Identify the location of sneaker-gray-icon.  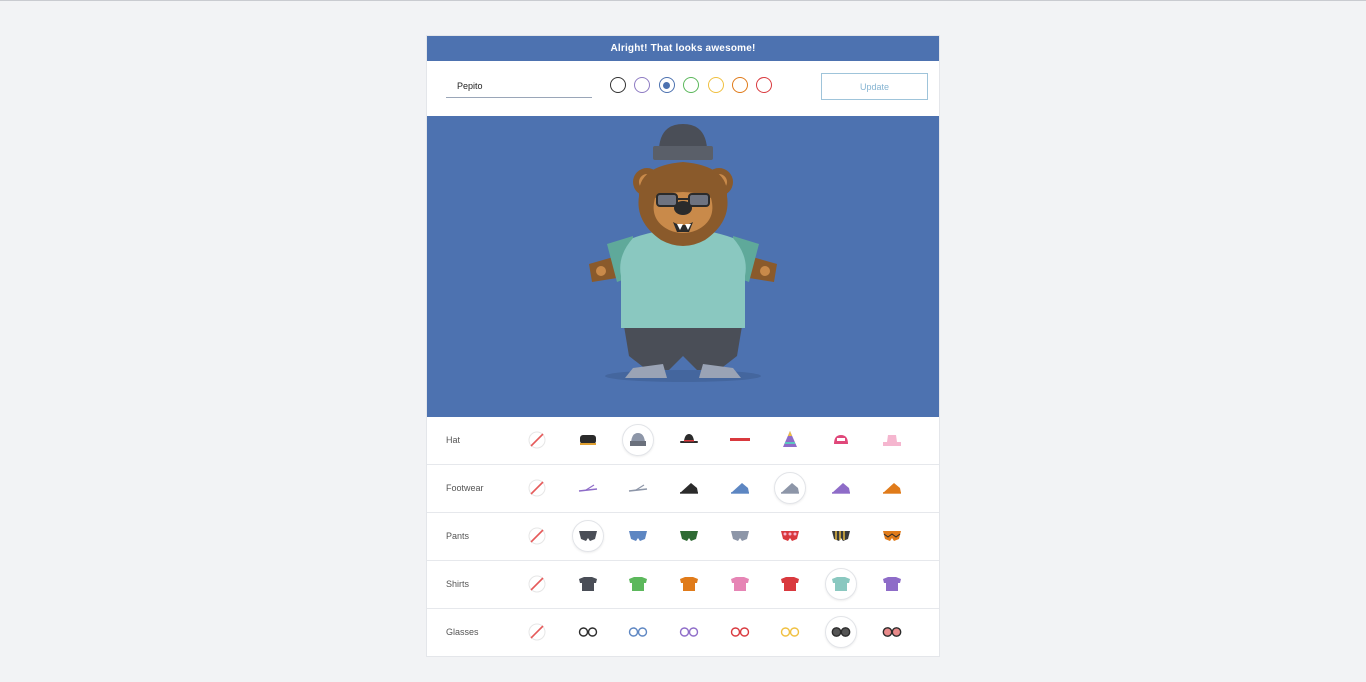
(790, 488).